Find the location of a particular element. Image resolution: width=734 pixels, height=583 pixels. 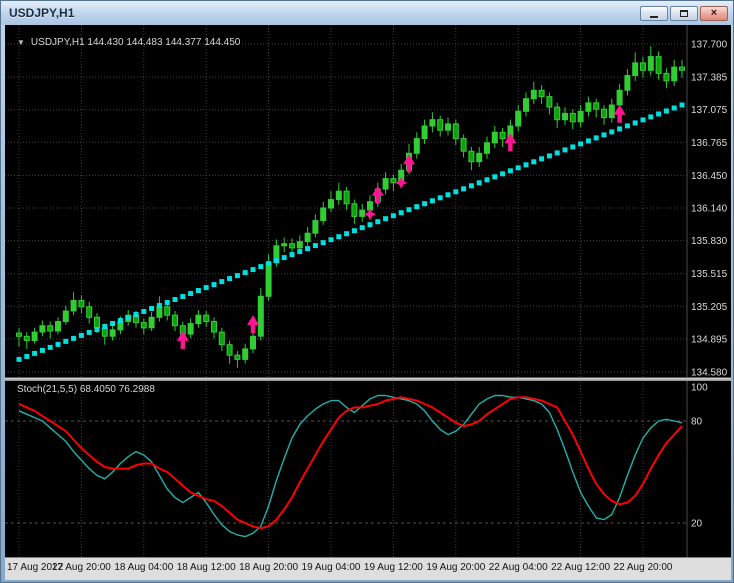

close-icon: × is located at coordinates (714, 12).